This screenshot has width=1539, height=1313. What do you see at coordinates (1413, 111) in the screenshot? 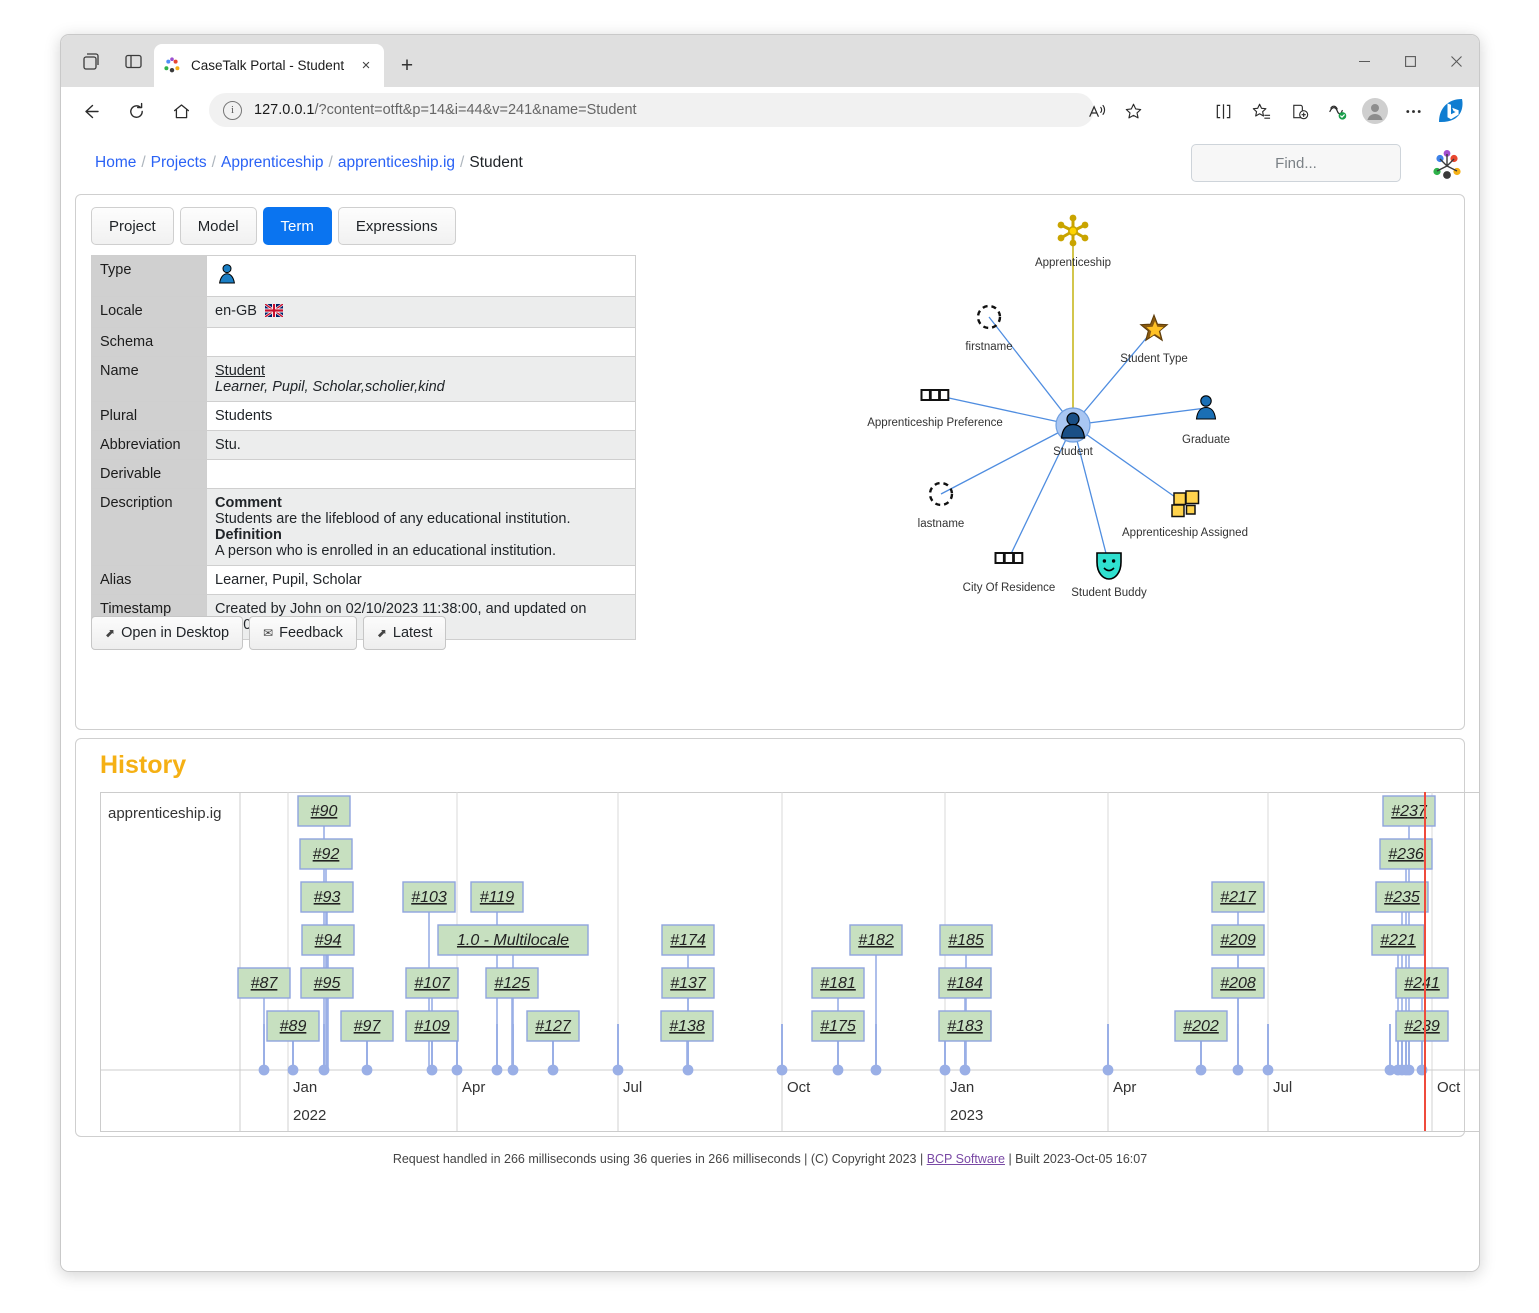
I see `settings-more-icon` at bounding box center [1413, 111].